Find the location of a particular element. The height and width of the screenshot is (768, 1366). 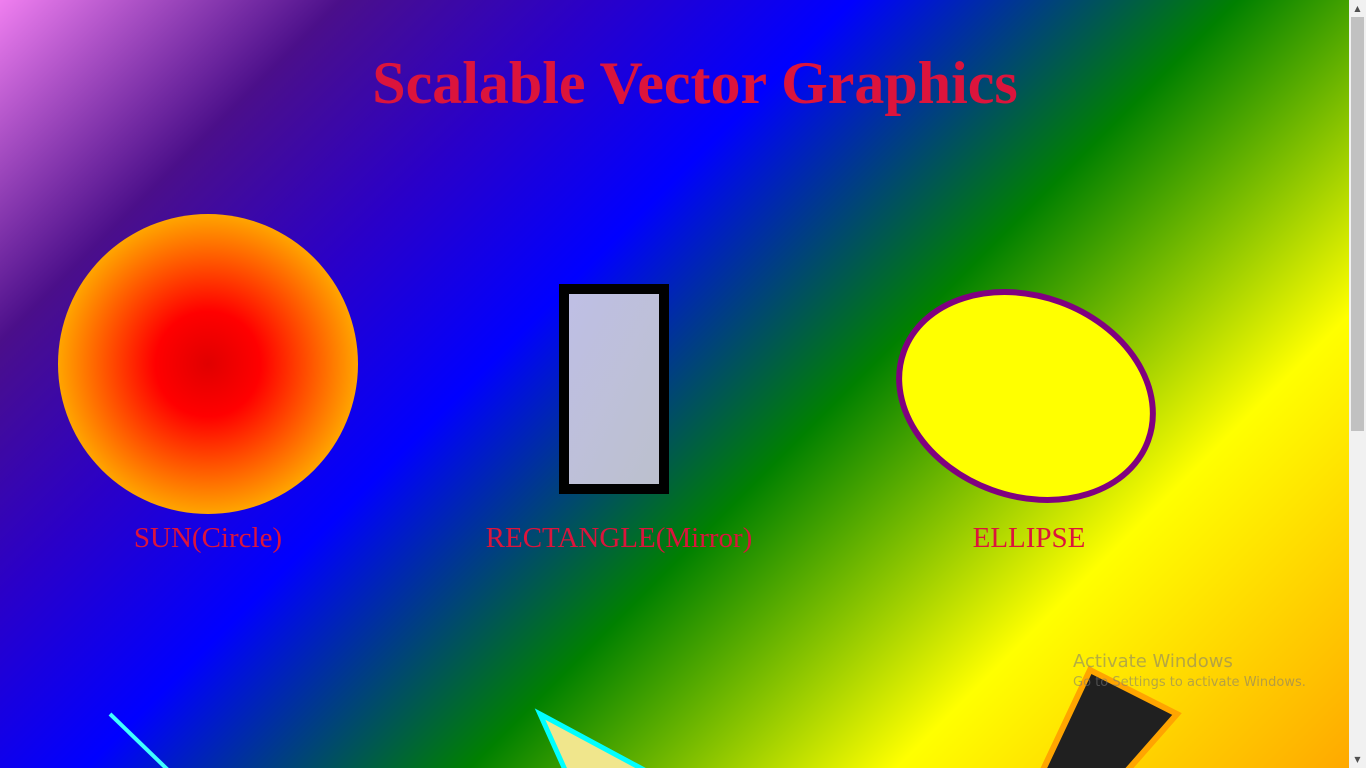

sun-circle is located at coordinates (208, 364).